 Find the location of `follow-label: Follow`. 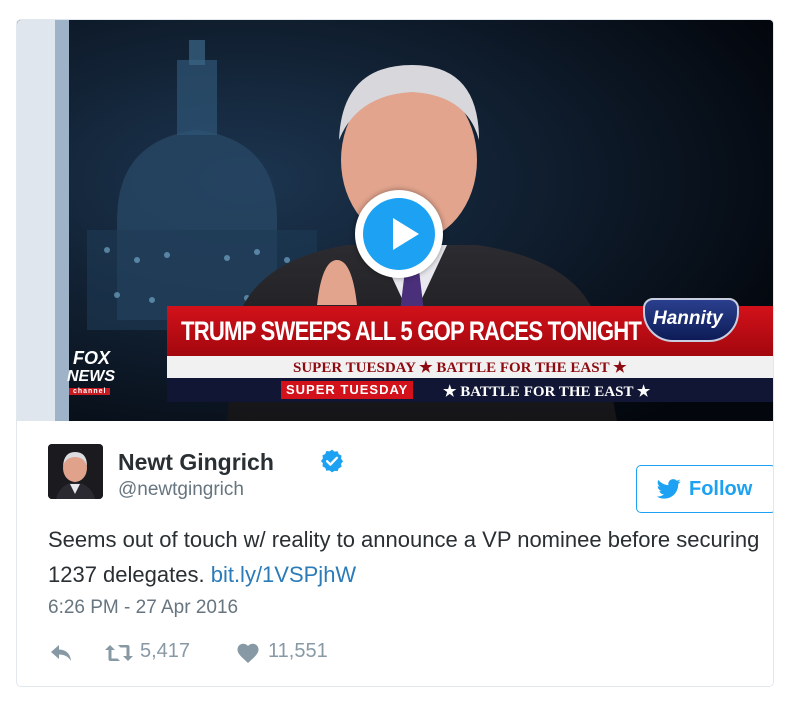

follow-label: Follow is located at coordinates (721, 489).